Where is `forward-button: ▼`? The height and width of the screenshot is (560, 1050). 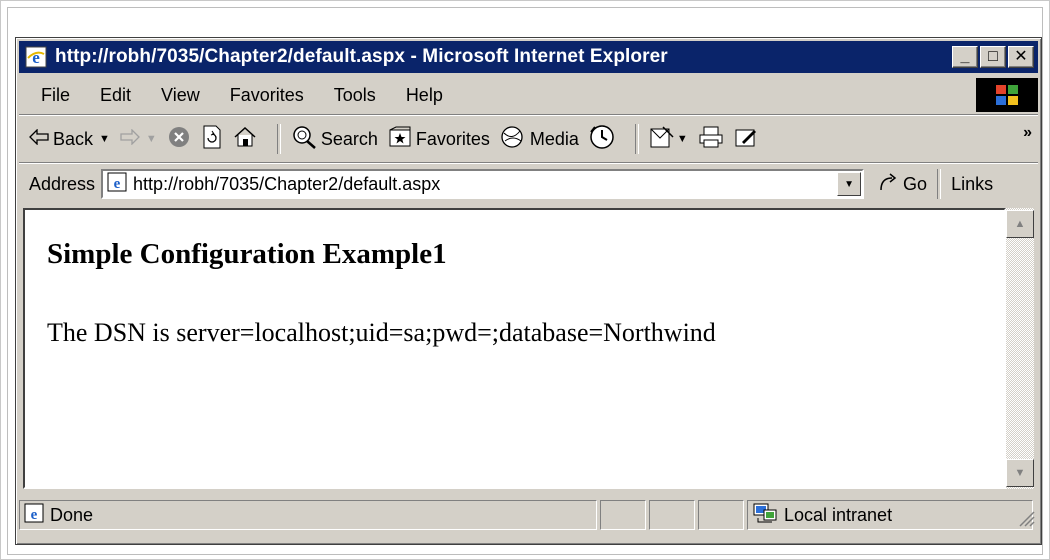
forward-button: ▼ is located at coordinates (138, 138).